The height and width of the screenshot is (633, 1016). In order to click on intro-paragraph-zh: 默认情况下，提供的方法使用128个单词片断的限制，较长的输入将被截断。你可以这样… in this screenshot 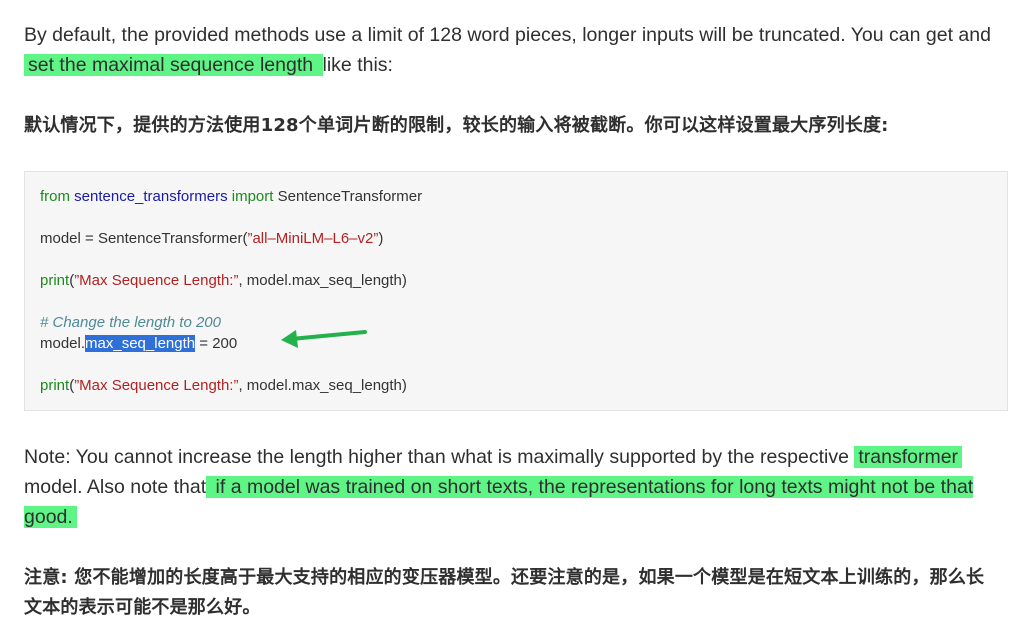, I will do `click(456, 125)`.